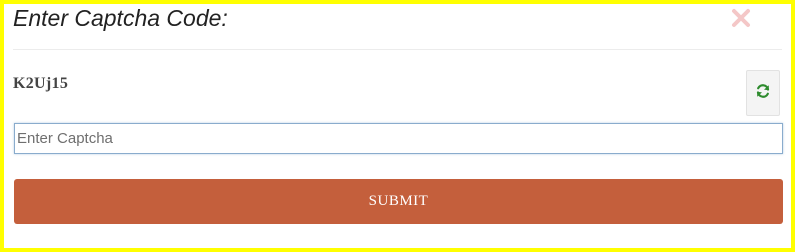 Image resolution: width=795 pixels, height=252 pixels. What do you see at coordinates (120, 18) in the screenshot?
I see `dialog-title: Enter Captcha Code:` at bounding box center [120, 18].